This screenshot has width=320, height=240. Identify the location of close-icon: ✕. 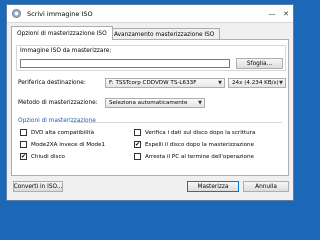
(286, 14).